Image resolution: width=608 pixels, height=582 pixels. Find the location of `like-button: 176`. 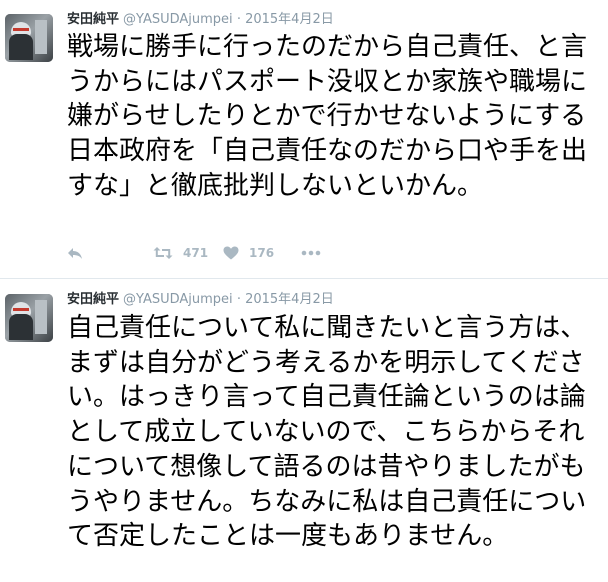

like-button: 176 is located at coordinates (262, 253).